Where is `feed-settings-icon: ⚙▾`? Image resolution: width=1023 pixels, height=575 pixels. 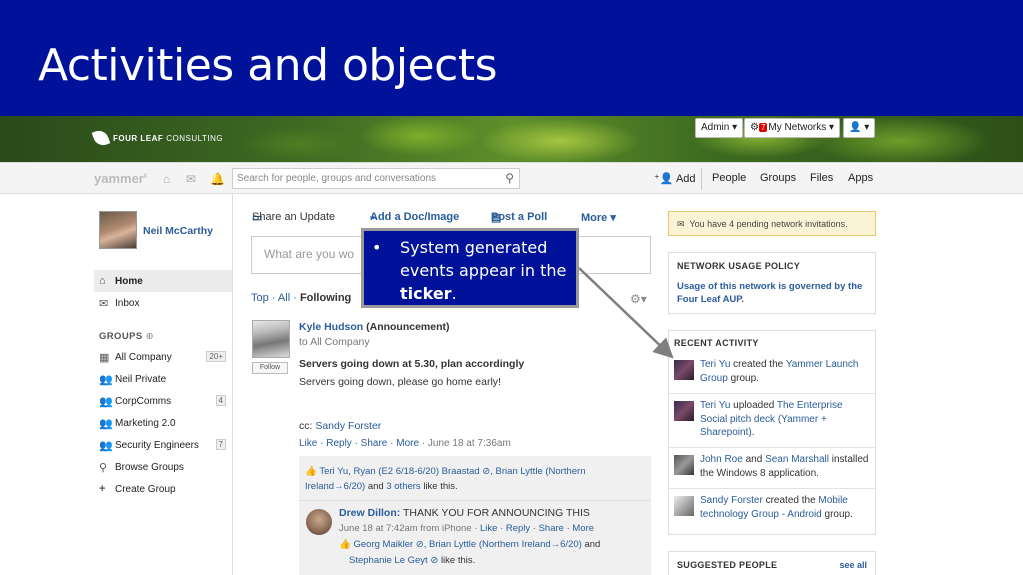 feed-settings-icon: ⚙▾ is located at coordinates (638, 299).